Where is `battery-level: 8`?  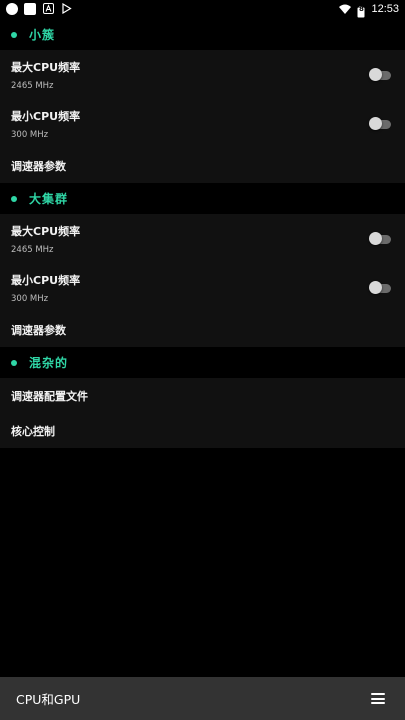 battery-level: 8 is located at coordinates (361, 8).